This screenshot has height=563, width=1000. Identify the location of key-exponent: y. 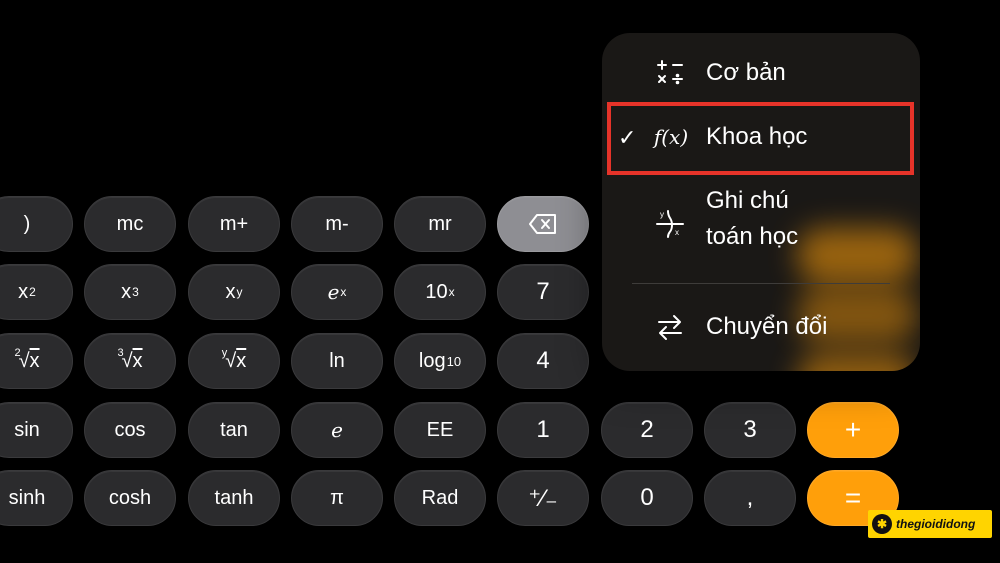
(239, 292).